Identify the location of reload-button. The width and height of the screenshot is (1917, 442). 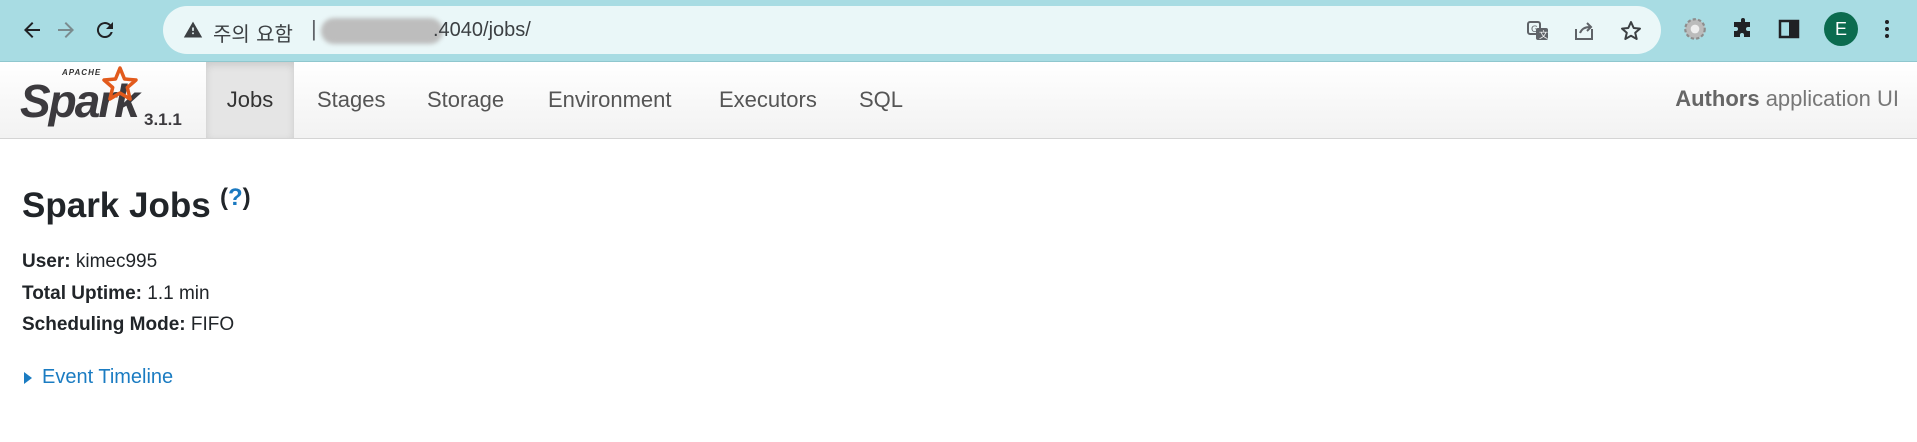
(105, 30).